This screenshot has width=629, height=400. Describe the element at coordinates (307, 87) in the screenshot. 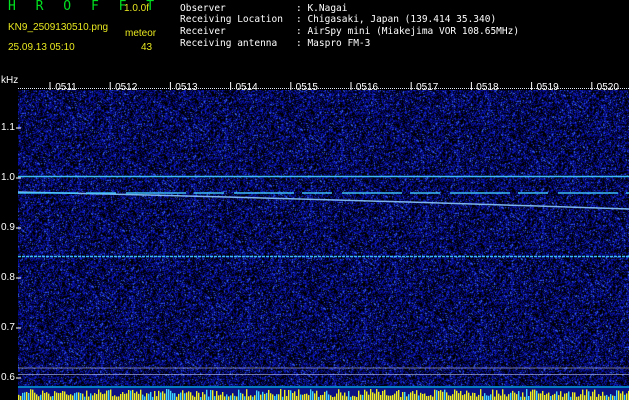

I see `time-label: 0515` at that location.